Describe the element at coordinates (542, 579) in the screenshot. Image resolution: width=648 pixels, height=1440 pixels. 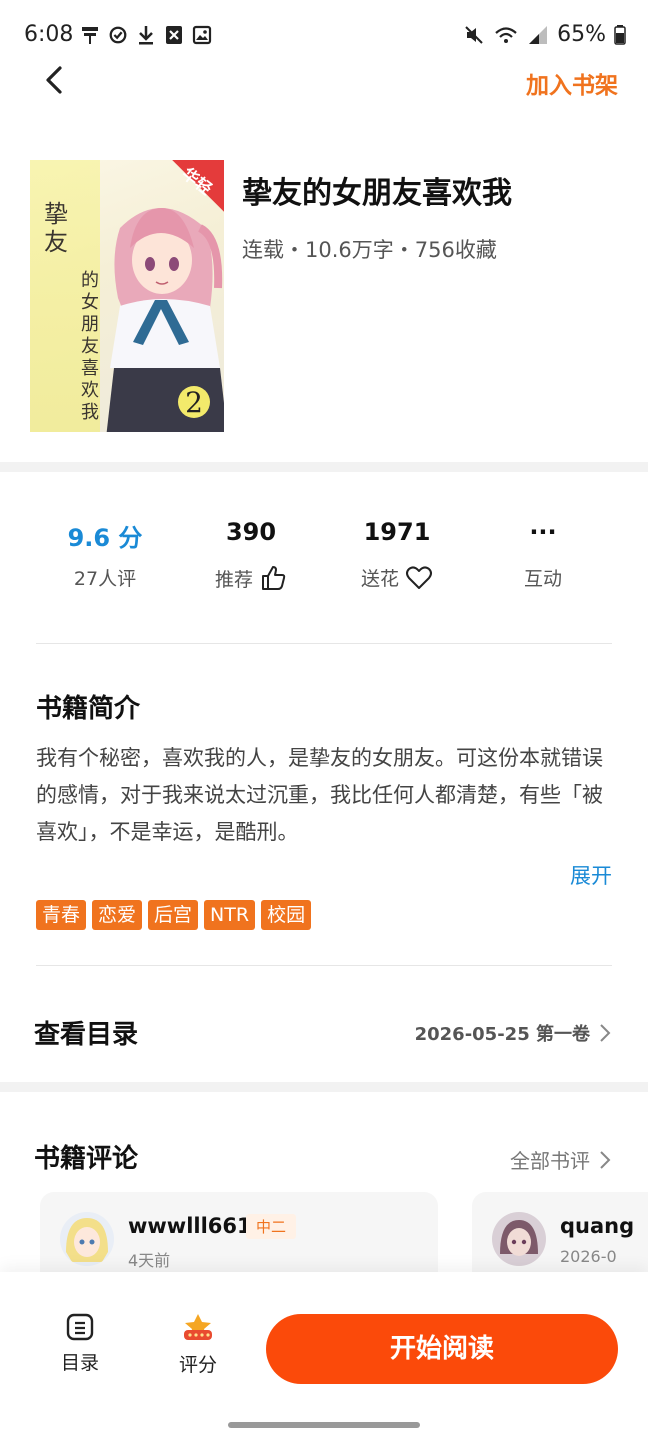
I see `interact-label: 互动` at that location.